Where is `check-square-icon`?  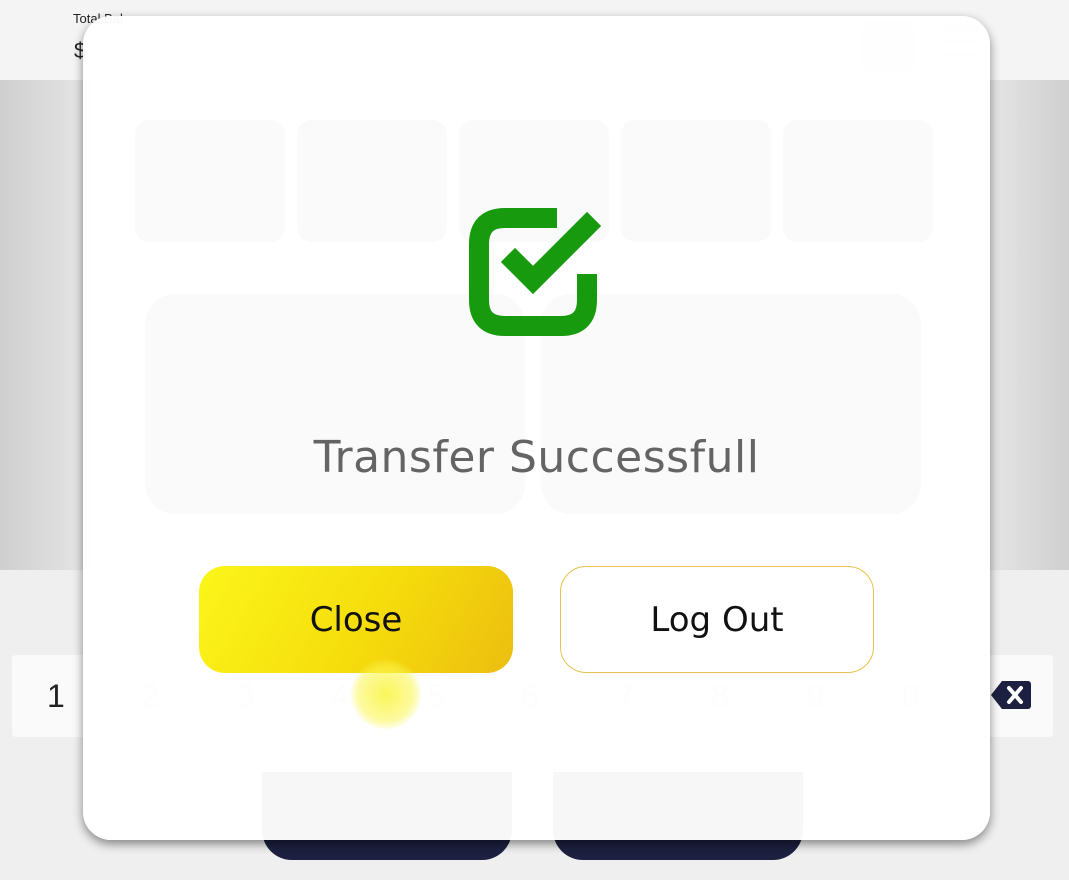 check-square-icon is located at coordinates (535, 272).